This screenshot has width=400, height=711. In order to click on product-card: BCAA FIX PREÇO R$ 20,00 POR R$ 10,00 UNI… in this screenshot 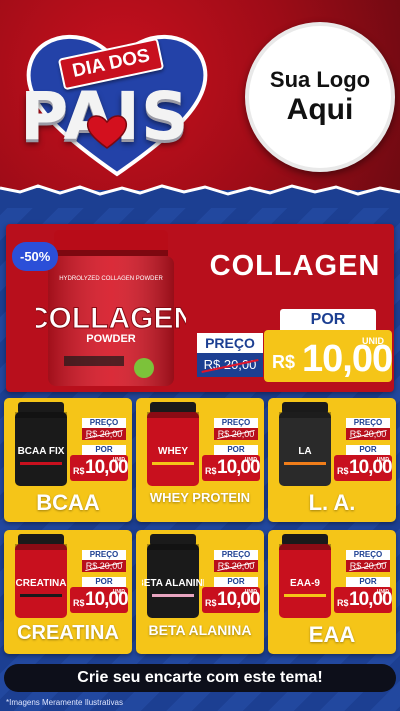, I will do `click(68, 460)`.